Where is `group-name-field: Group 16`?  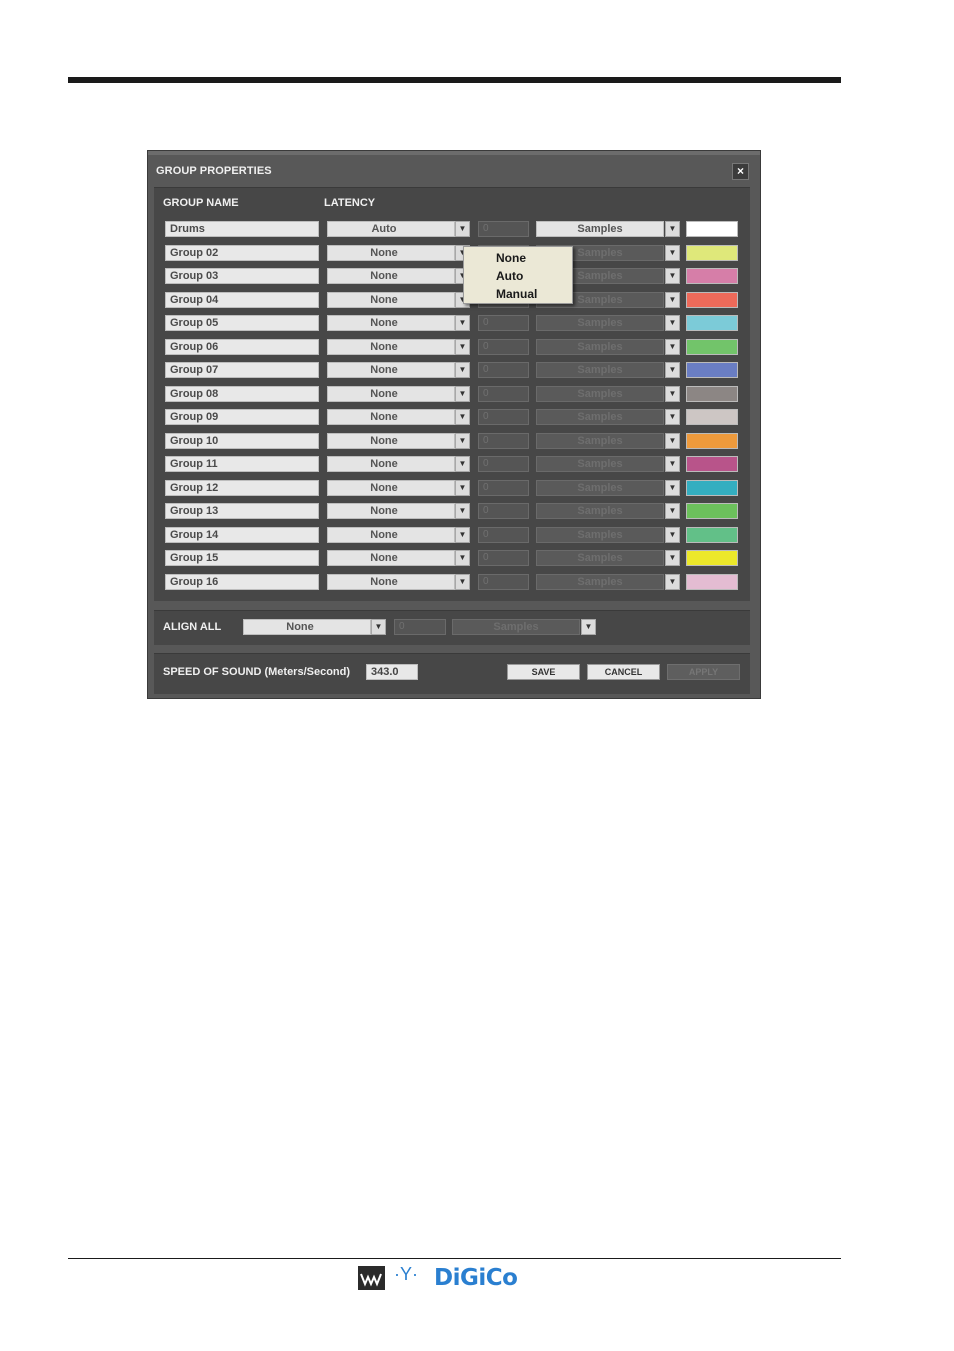 group-name-field: Group 16 is located at coordinates (242, 581).